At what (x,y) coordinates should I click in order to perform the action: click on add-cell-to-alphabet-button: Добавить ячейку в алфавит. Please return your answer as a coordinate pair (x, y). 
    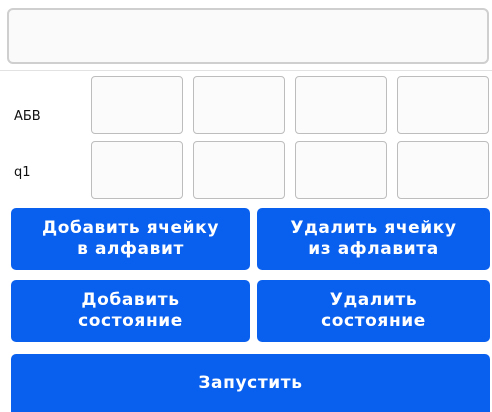
    Looking at the image, I should click on (130, 239).